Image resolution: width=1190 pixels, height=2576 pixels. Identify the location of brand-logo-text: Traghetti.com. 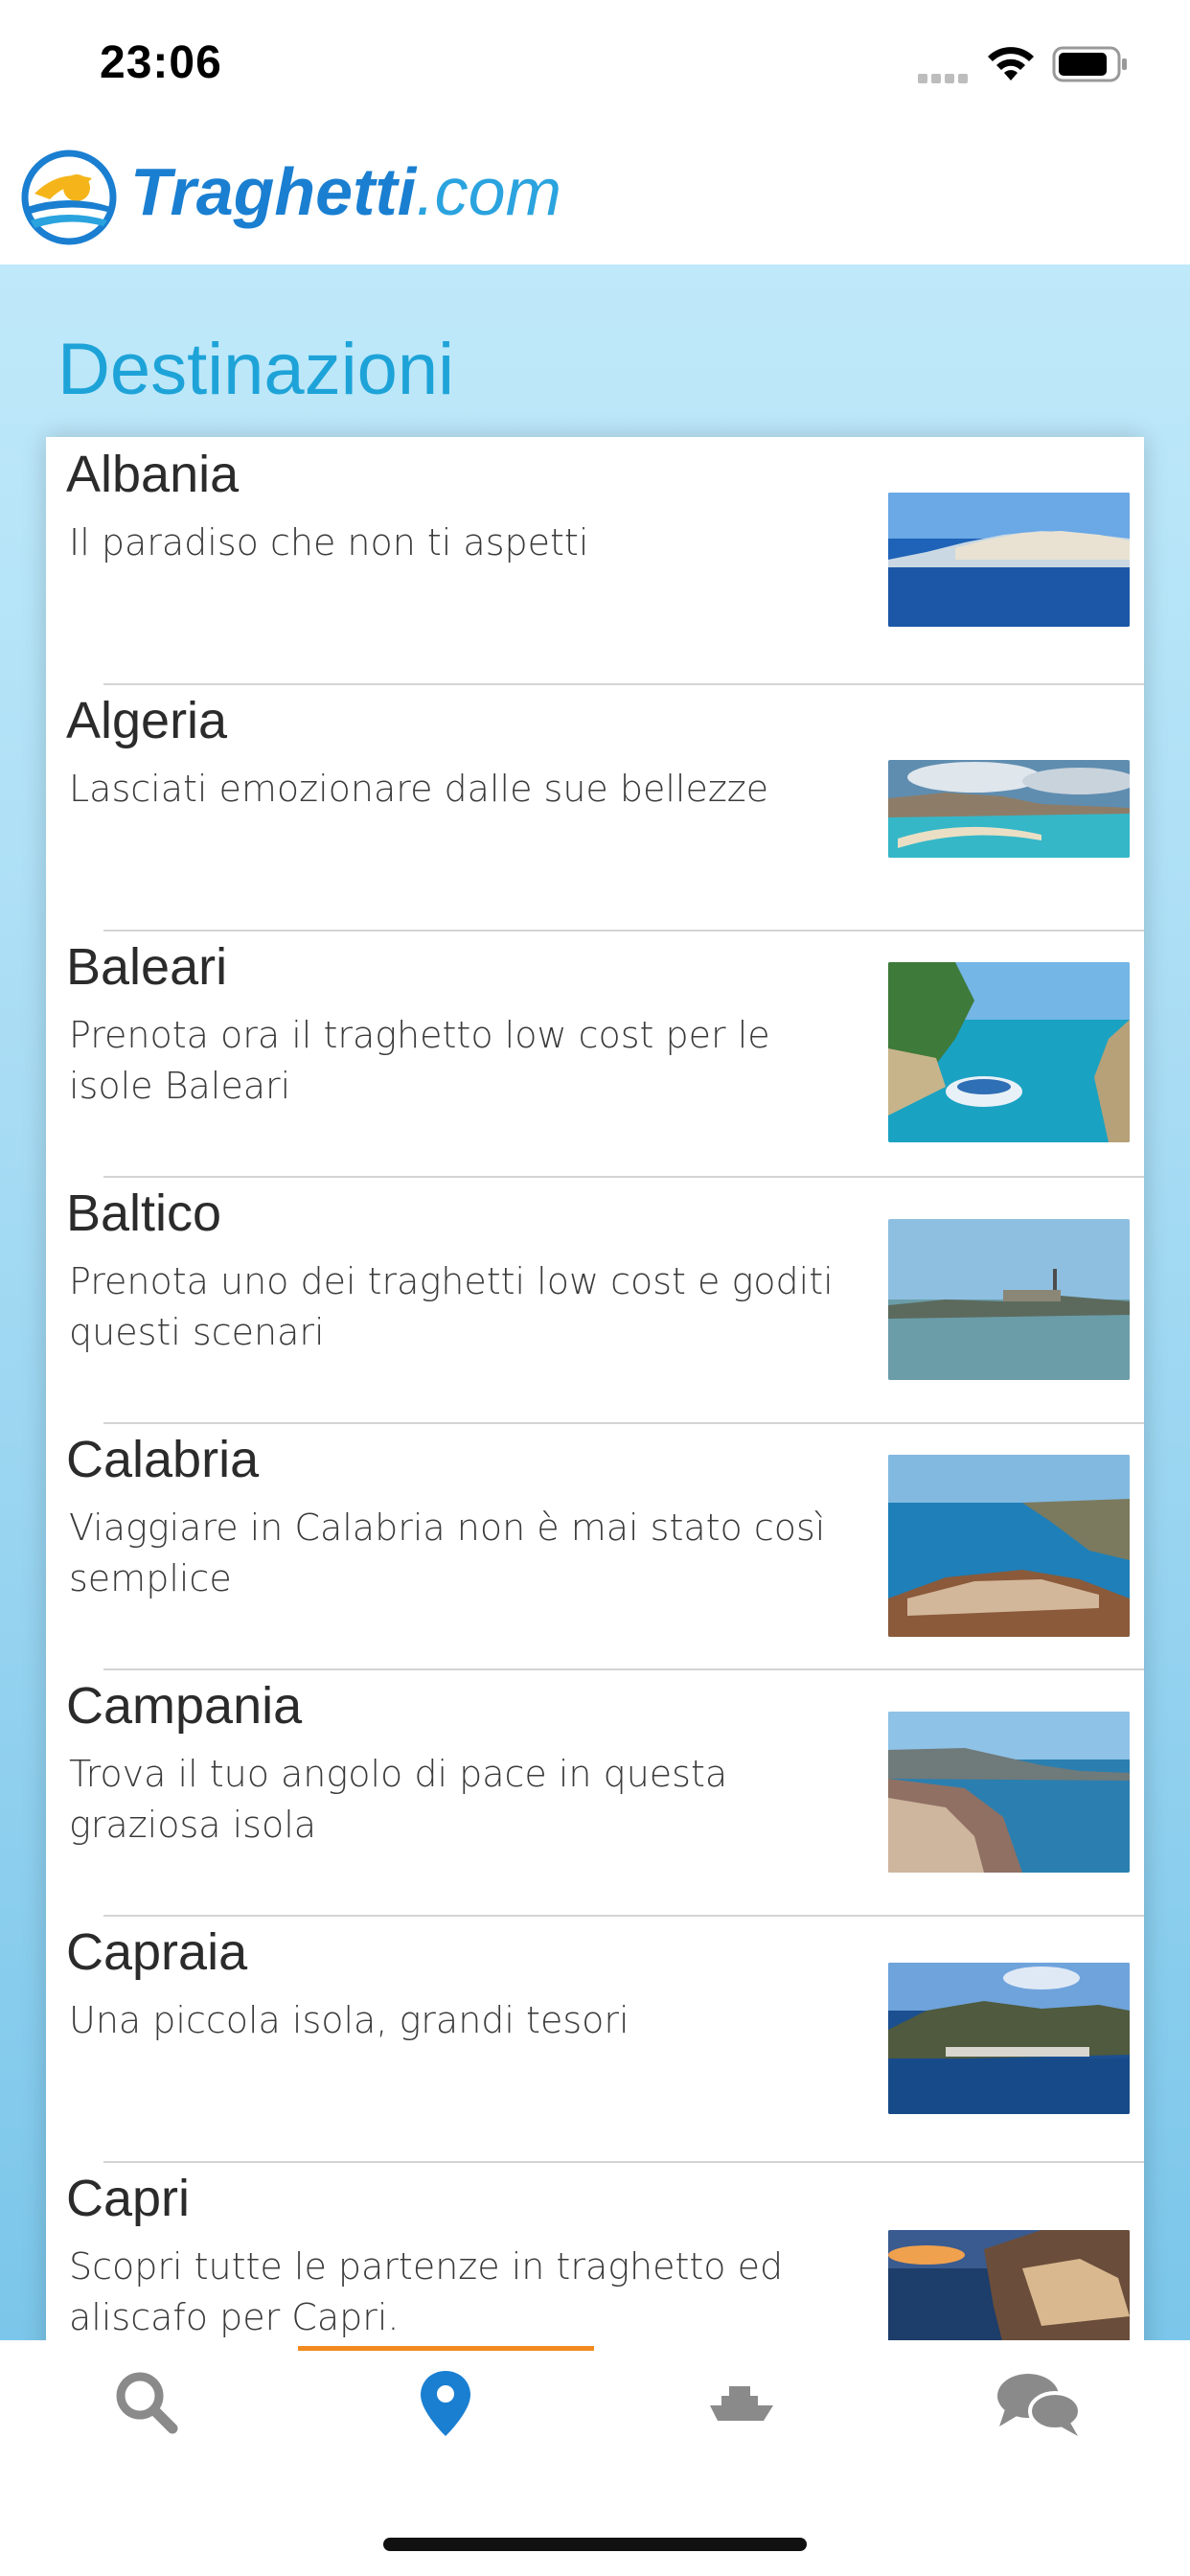
(346, 191).